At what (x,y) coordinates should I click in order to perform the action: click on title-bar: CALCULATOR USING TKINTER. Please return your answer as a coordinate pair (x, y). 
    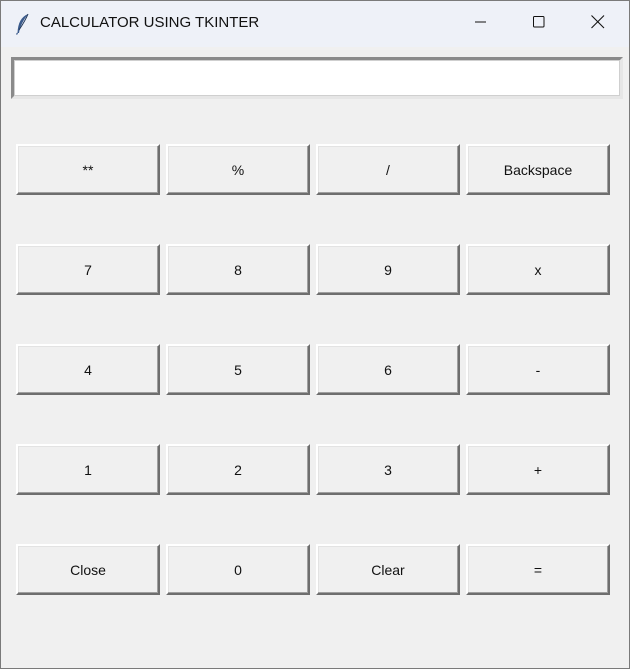
    Looking at the image, I should click on (315, 24).